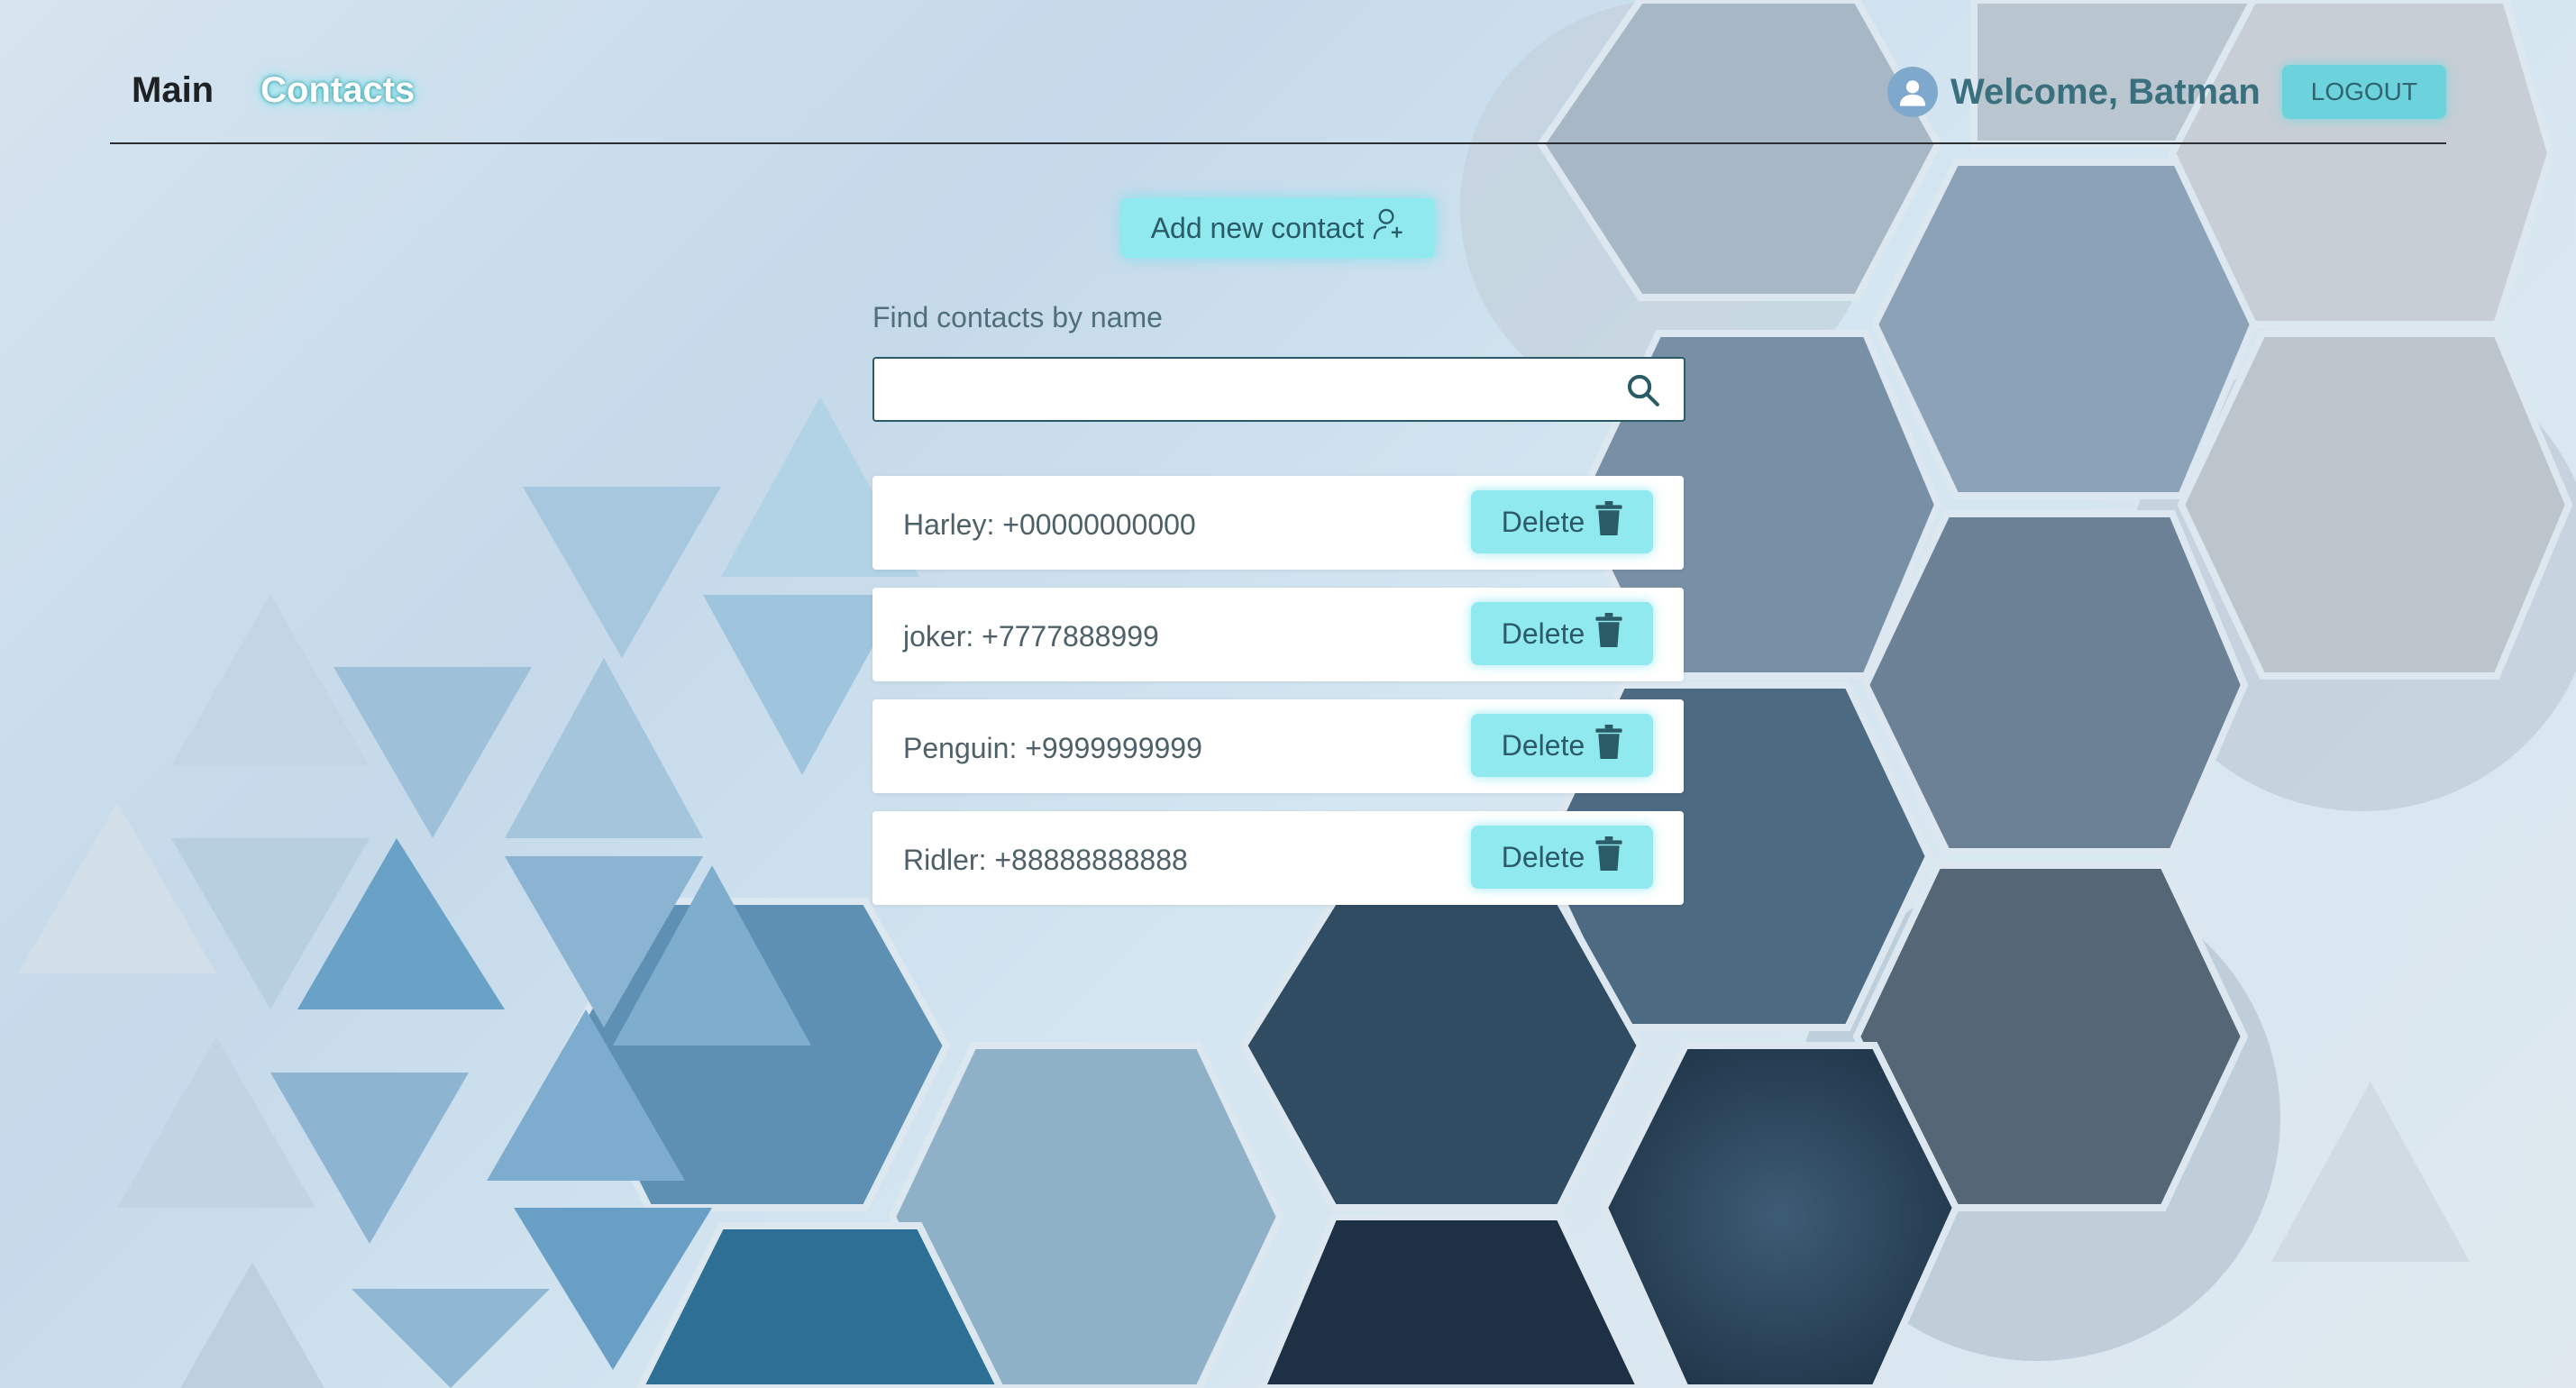 This screenshot has height=1388, width=2576. What do you see at coordinates (1018, 317) in the screenshot?
I see `search-label: Find contacts by name` at bounding box center [1018, 317].